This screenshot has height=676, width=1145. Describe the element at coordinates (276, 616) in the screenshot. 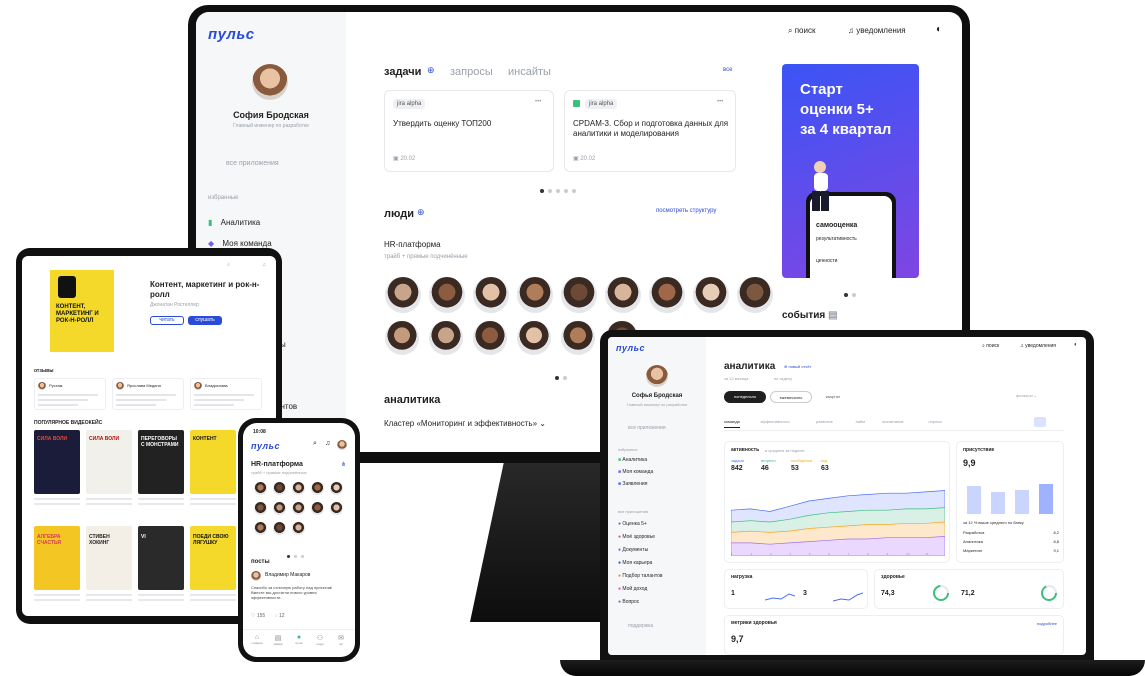

I see `comment-icon: ◌` at that location.